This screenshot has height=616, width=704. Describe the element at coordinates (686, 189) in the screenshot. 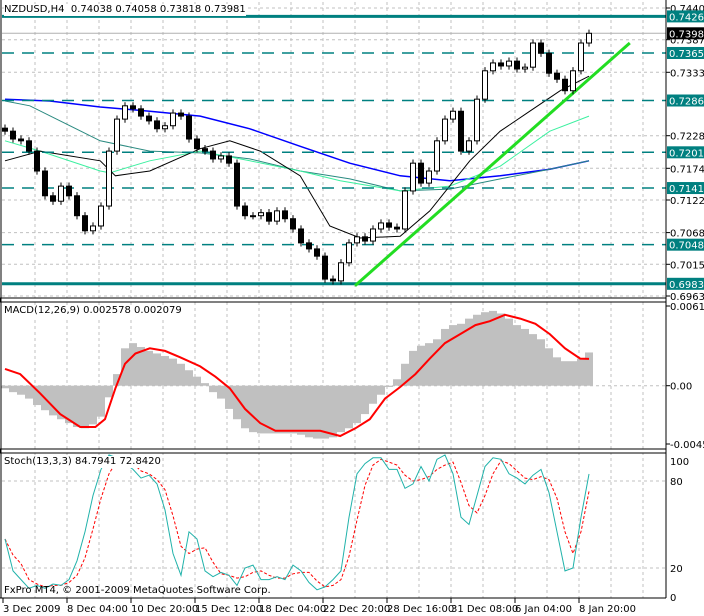

I see `price-level-label: 0.71418` at that location.